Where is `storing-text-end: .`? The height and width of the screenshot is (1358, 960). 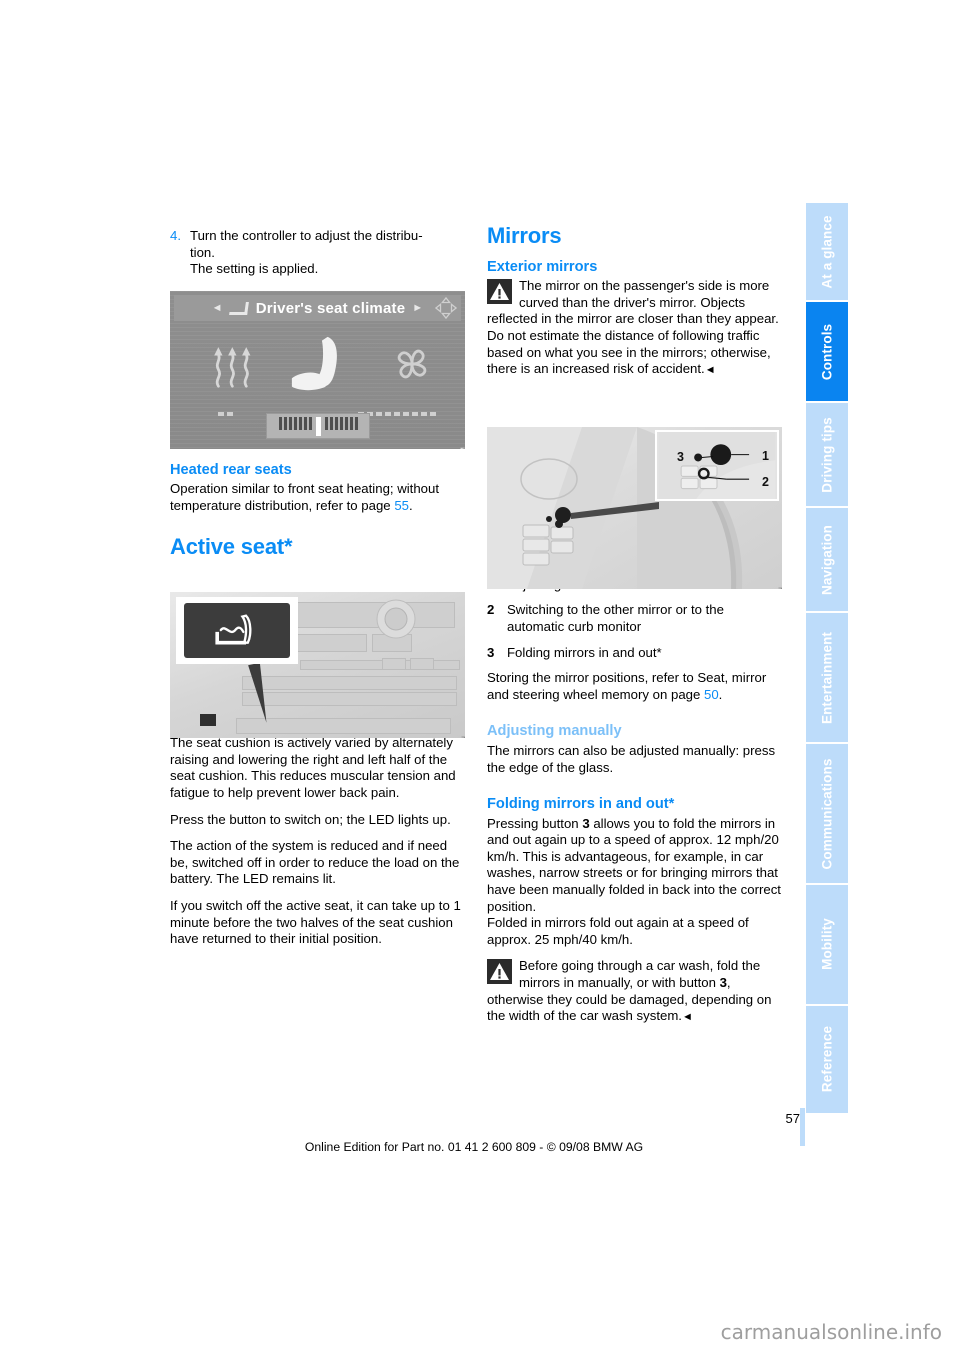 storing-text-end: . is located at coordinates (720, 694).